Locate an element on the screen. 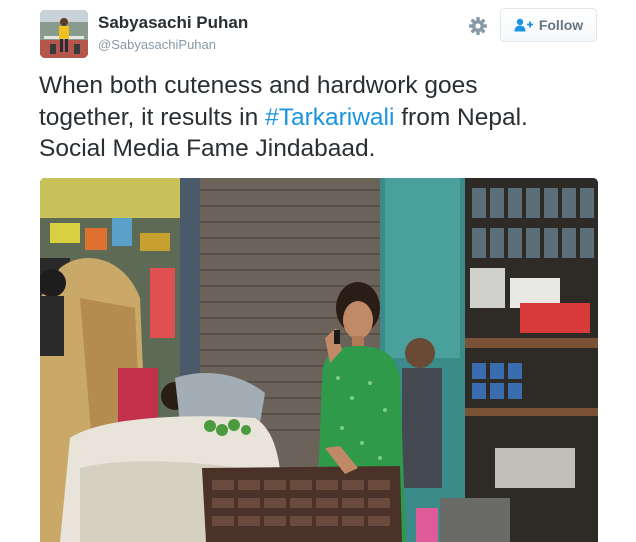 The width and height of the screenshot is (636, 542). avatar-photo-icon is located at coordinates (64, 34).